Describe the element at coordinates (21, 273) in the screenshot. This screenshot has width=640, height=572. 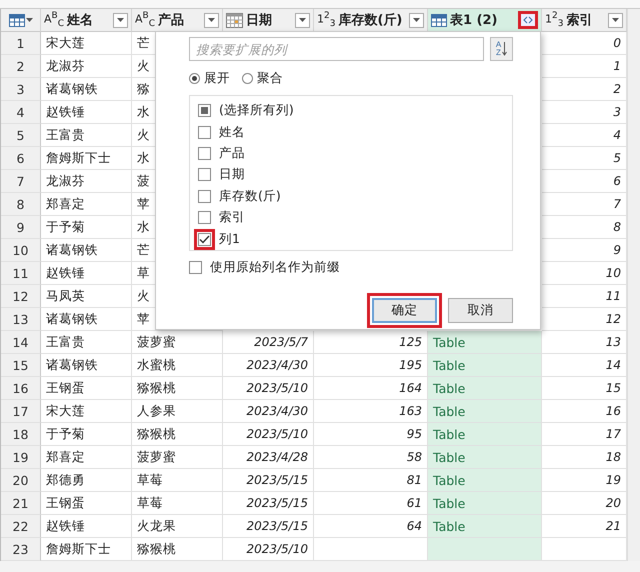
I see `row-number: 11` at that location.